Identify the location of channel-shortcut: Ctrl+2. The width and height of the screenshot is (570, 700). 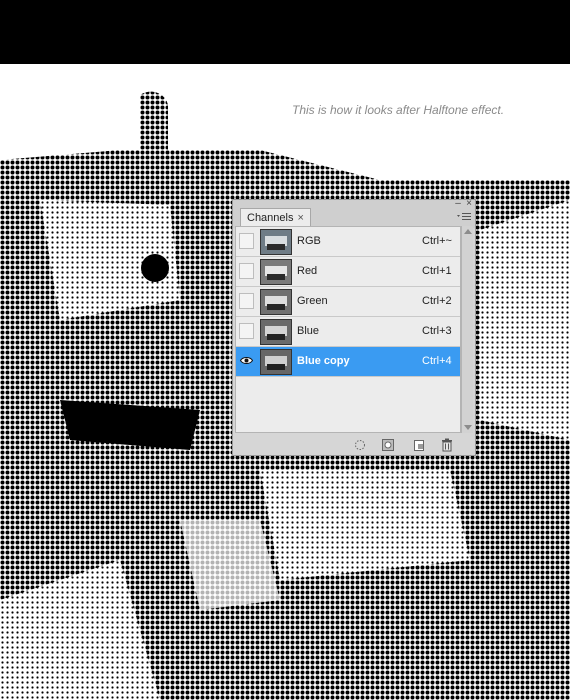
(437, 301).